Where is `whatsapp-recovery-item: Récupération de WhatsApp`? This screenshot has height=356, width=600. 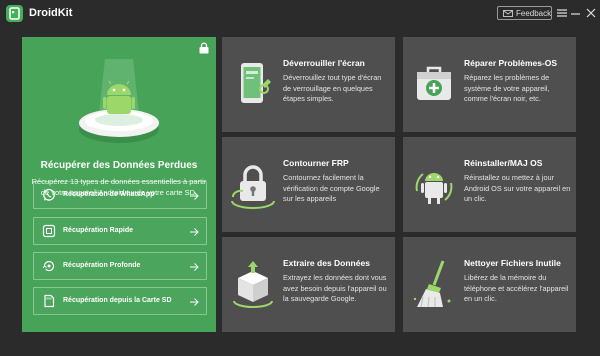
whatsapp-recovery-item: Récupération de WhatsApp is located at coordinates (120, 195).